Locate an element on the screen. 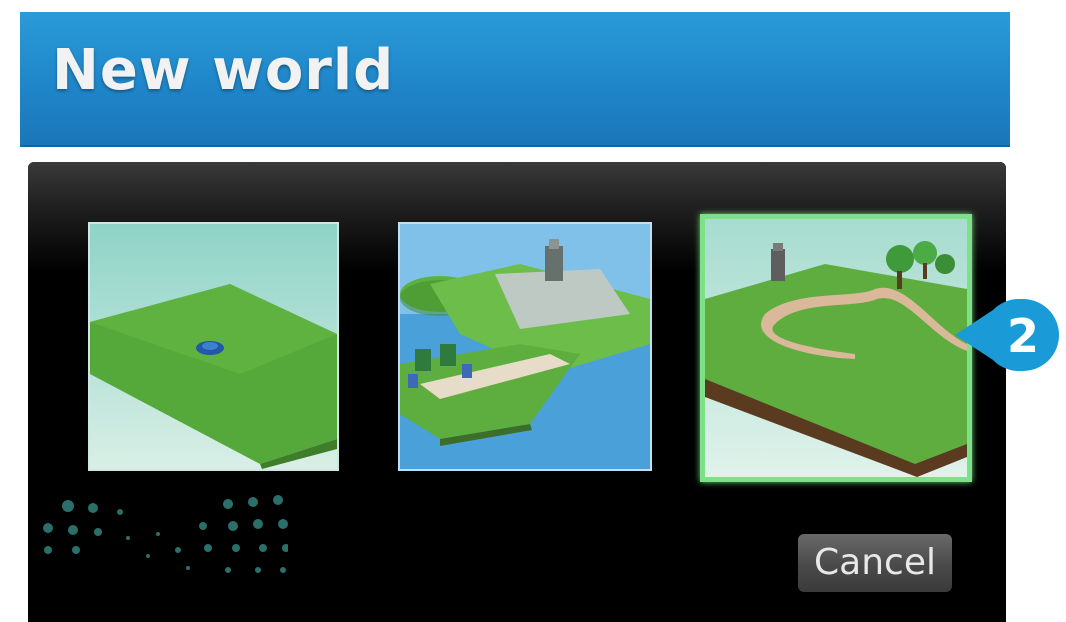 The height and width of the screenshot is (622, 1066). template-island-village is located at coordinates (525, 346).